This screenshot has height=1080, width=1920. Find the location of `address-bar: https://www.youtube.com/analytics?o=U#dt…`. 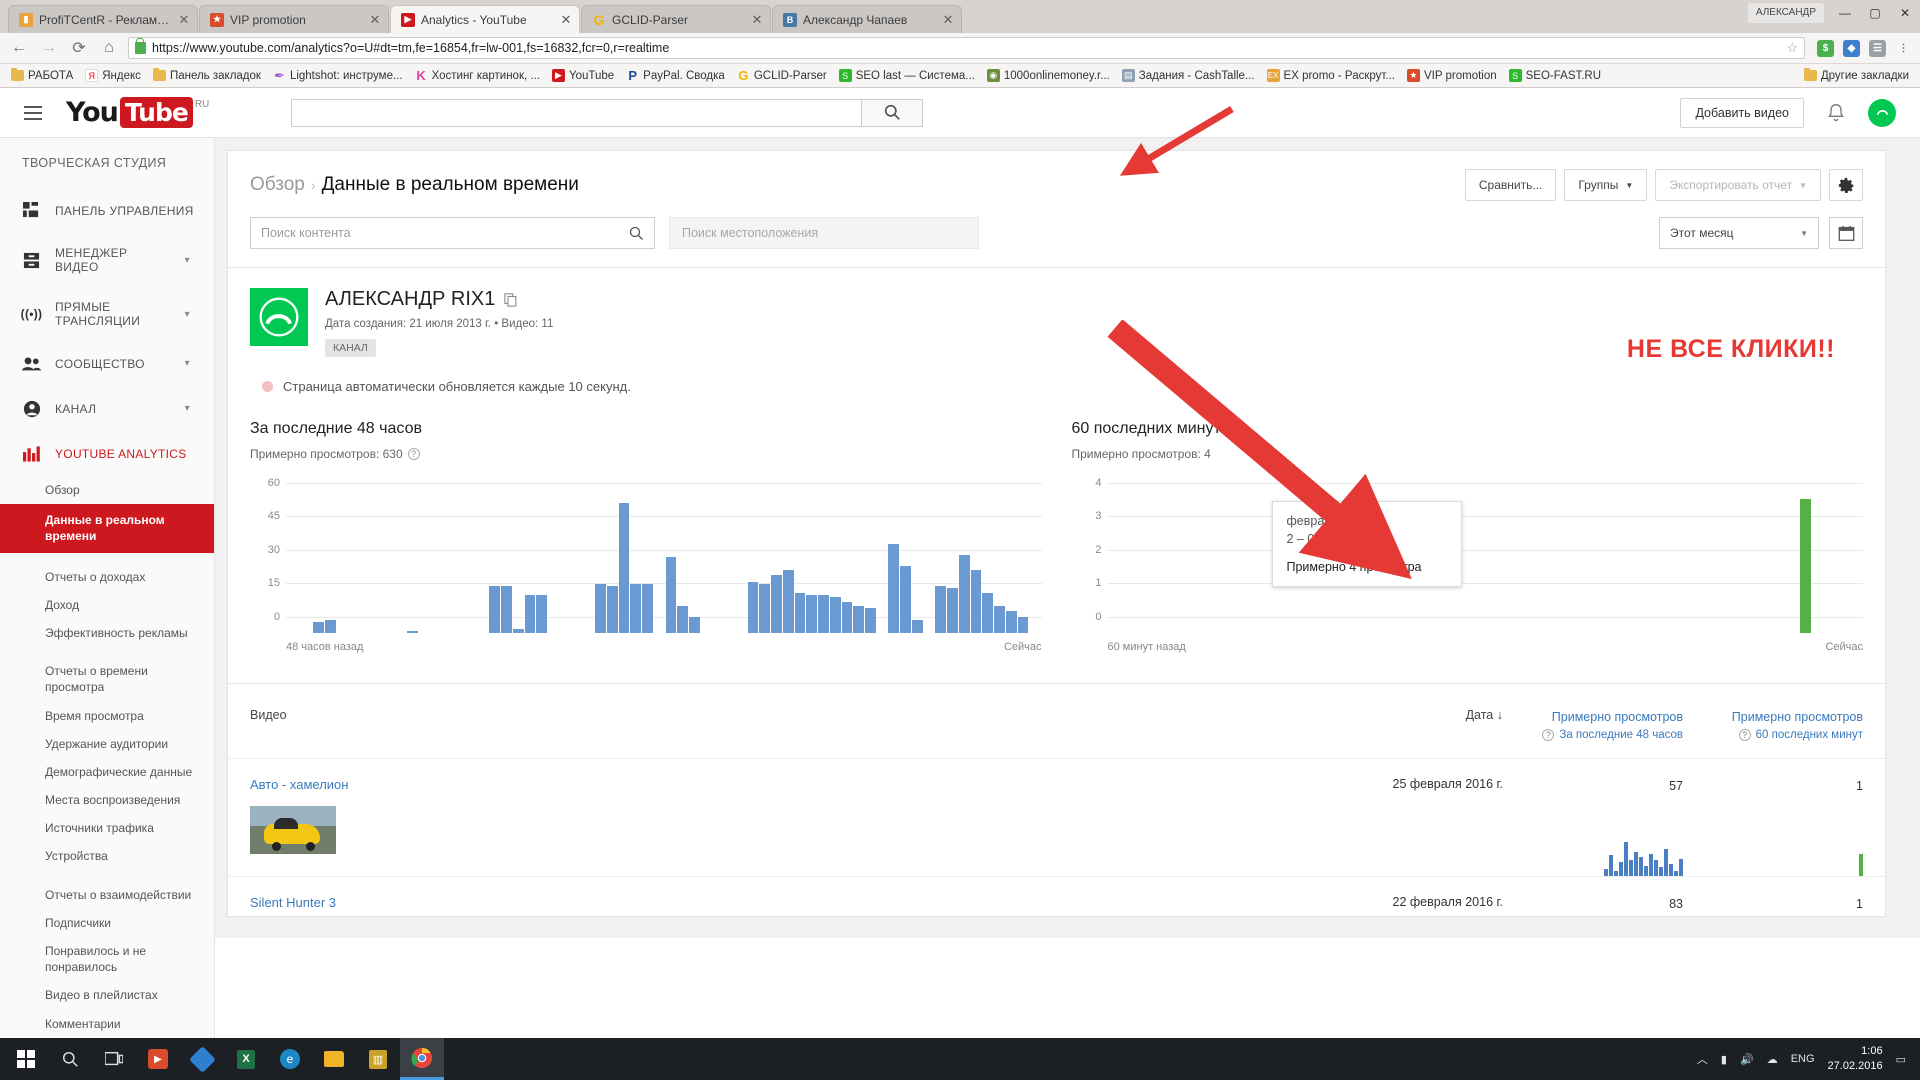

address-bar: https://www.youtube.com/analytics?o=U#dt… is located at coordinates (966, 48).